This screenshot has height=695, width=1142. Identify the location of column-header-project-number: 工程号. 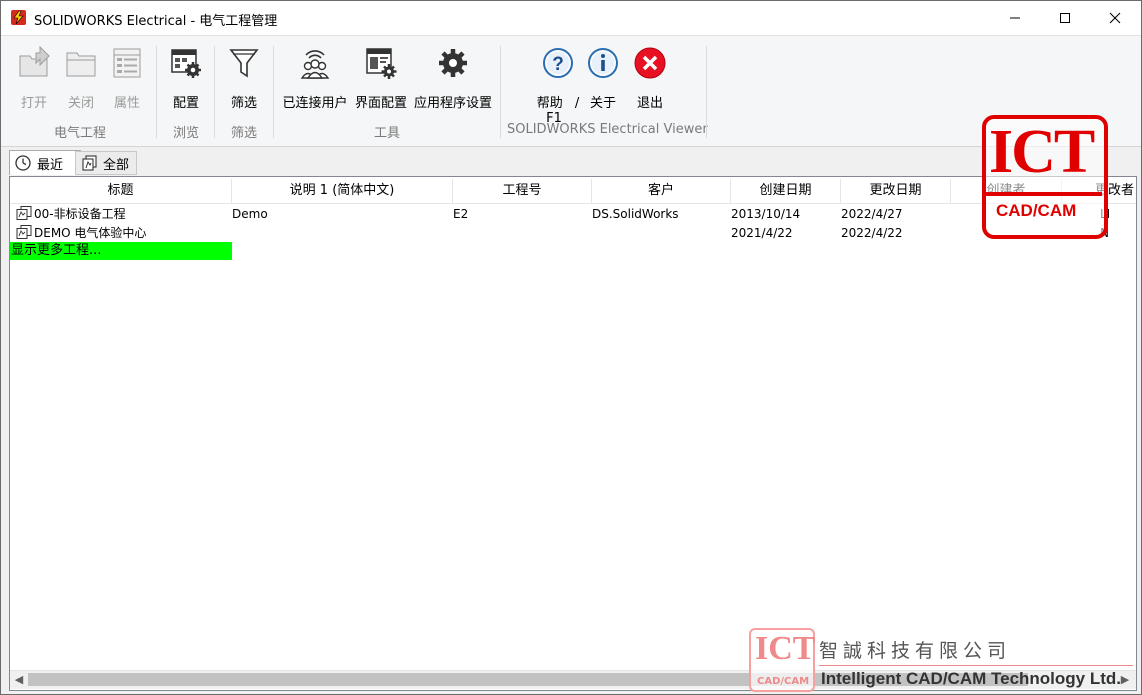
(522, 191).